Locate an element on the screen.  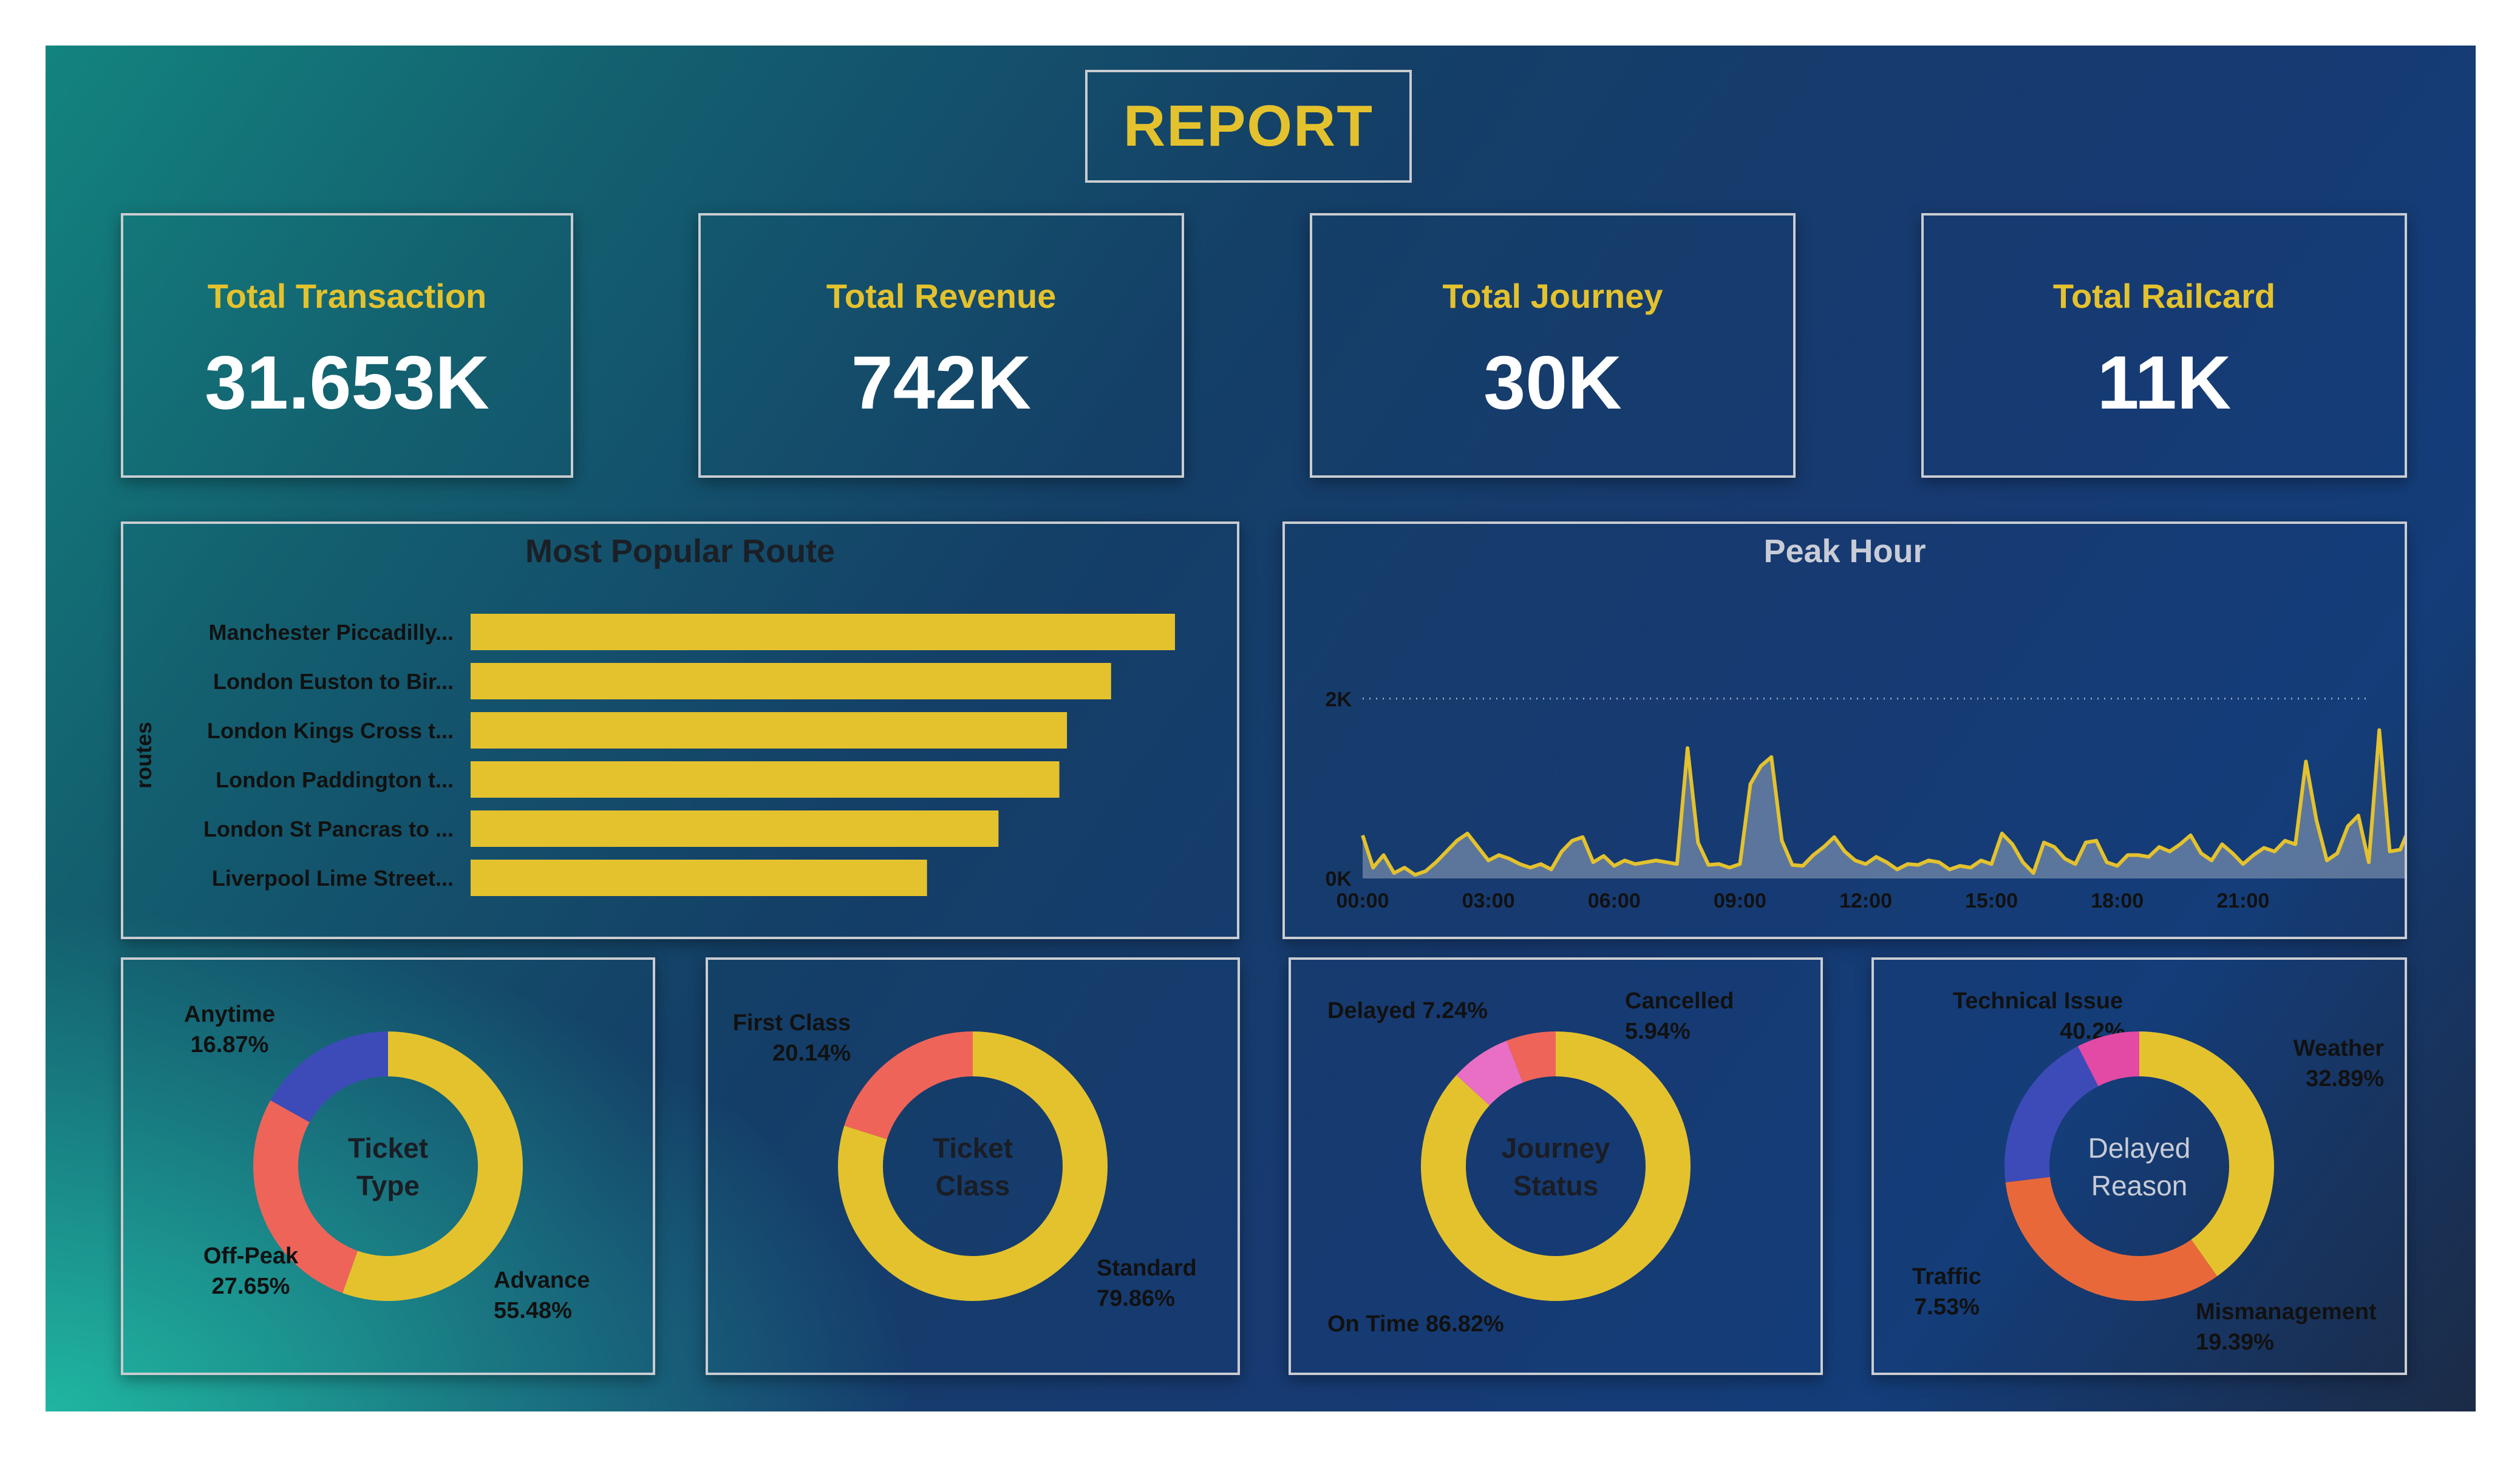
kpi-card-total-transaction: Total Transaction 31.653K is located at coordinates (347, 345).